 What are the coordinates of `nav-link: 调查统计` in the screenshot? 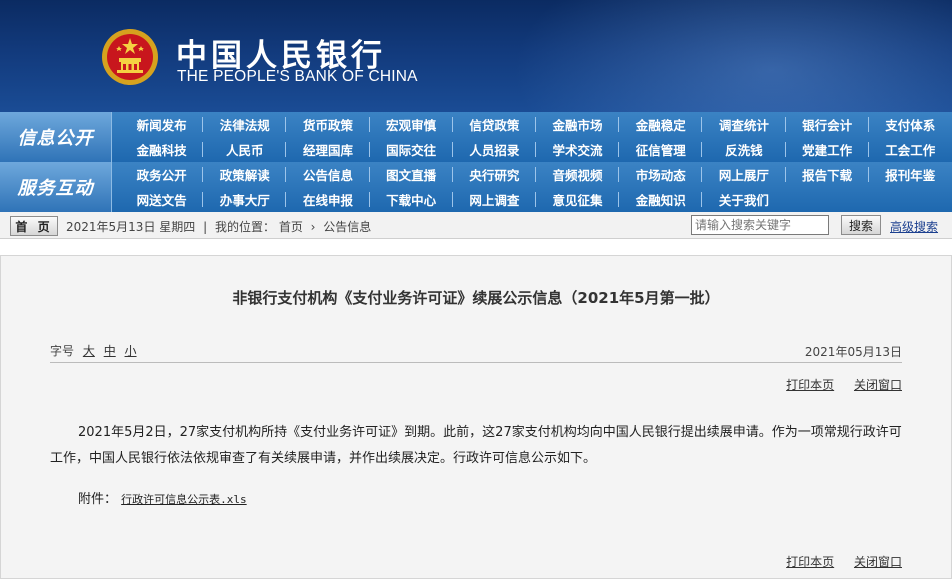 It's located at (744, 124).